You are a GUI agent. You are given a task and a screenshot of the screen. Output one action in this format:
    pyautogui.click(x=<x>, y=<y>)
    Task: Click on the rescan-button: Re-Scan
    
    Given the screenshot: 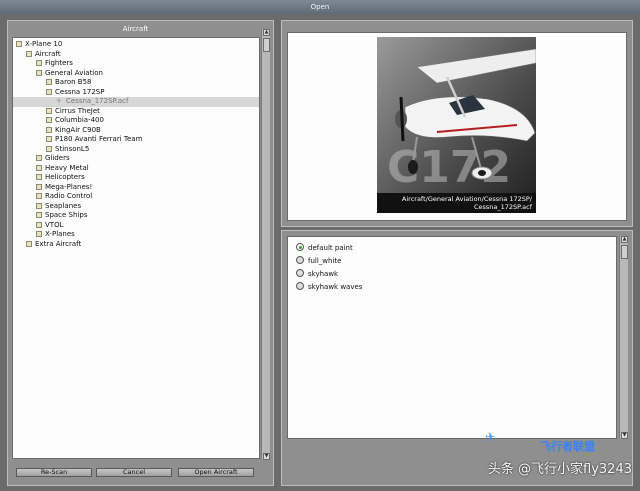 What is the action you would take?
    pyautogui.click(x=54, y=472)
    